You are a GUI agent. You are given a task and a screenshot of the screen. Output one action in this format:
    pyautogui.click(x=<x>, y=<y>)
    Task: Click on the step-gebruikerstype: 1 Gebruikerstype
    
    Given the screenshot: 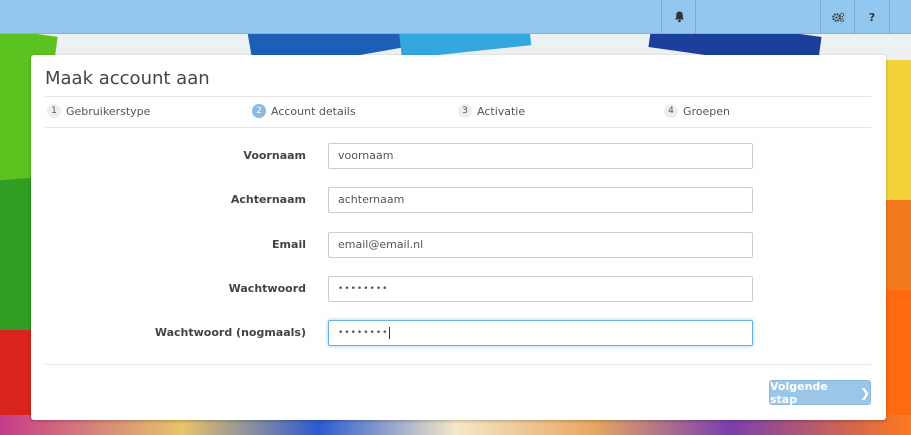 What is the action you would take?
    pyautogui.click(x=98, y=111)
    